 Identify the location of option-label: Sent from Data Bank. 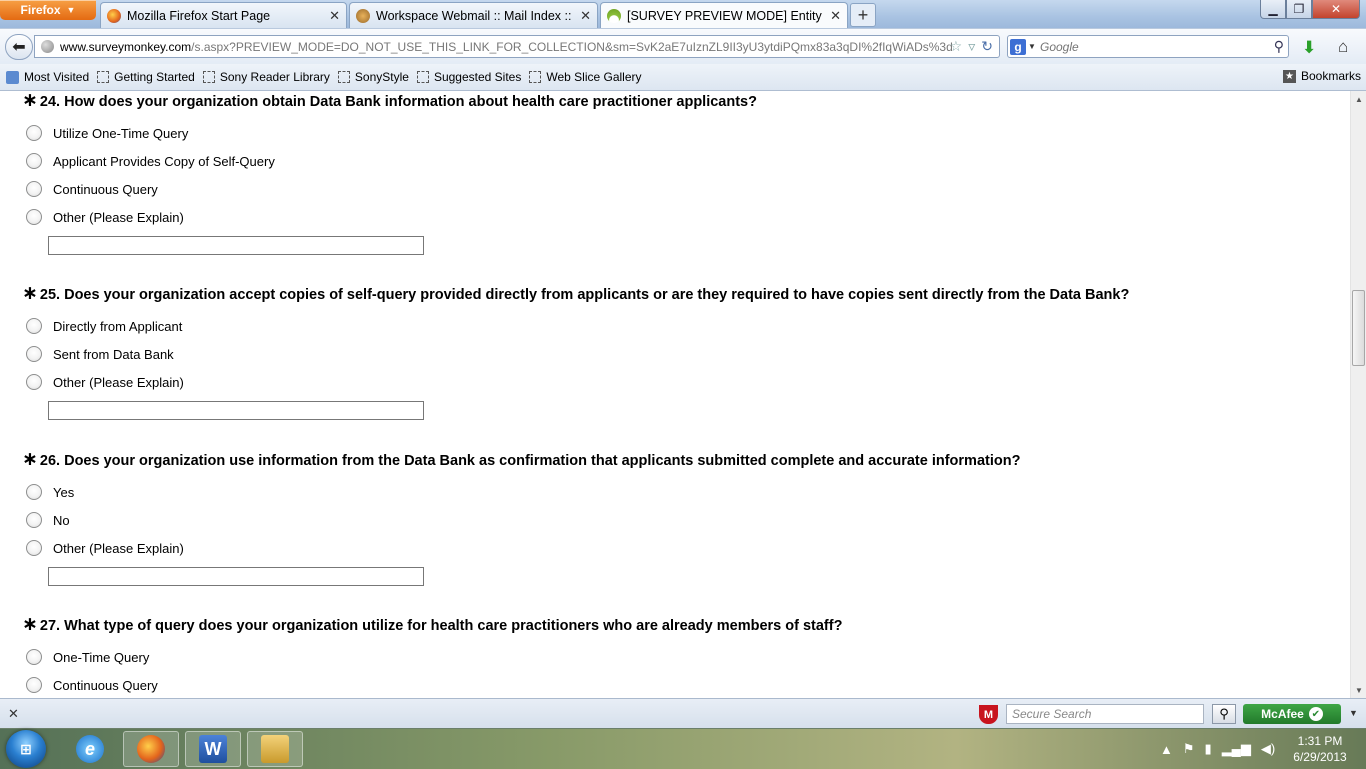
(113, 354).